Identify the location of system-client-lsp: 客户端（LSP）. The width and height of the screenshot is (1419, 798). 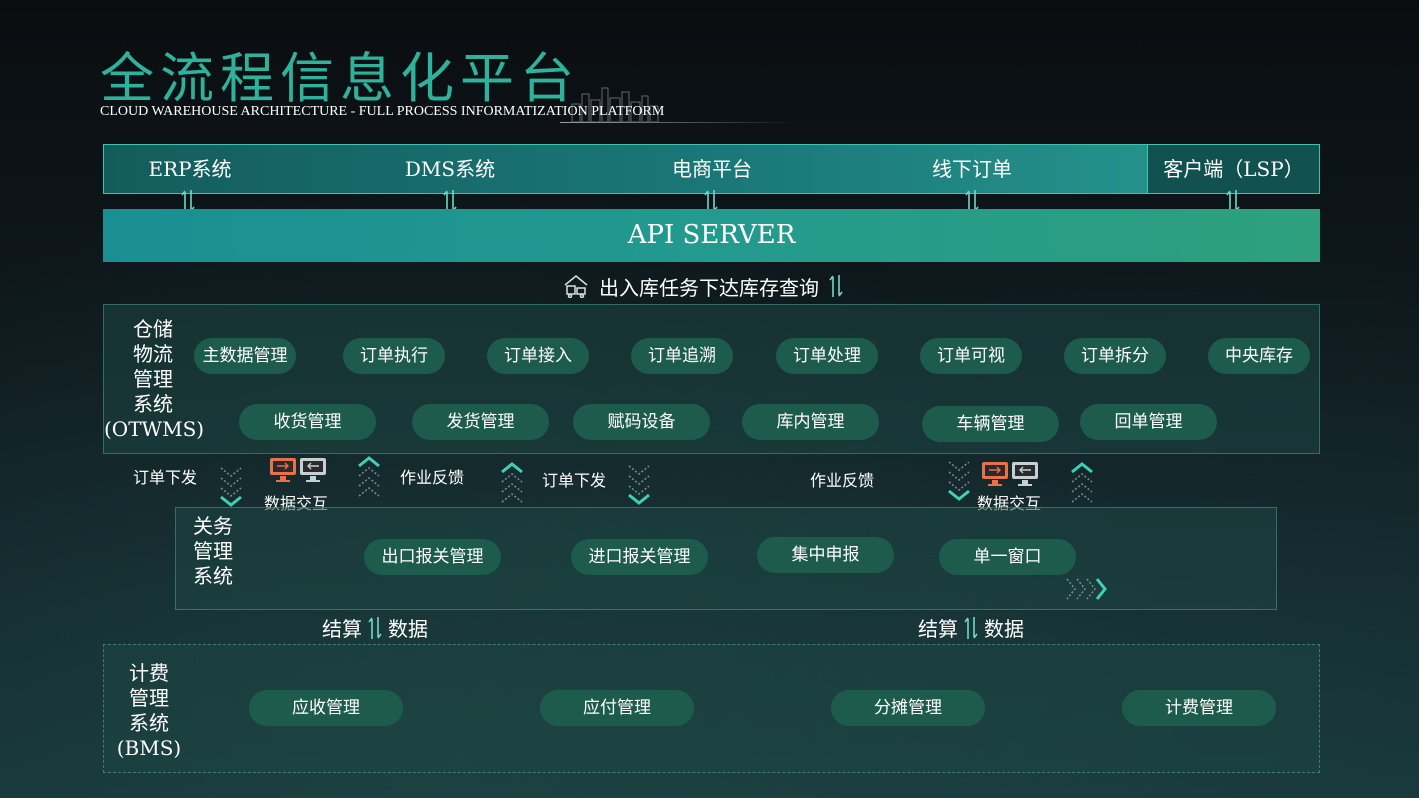
(1233, 169).